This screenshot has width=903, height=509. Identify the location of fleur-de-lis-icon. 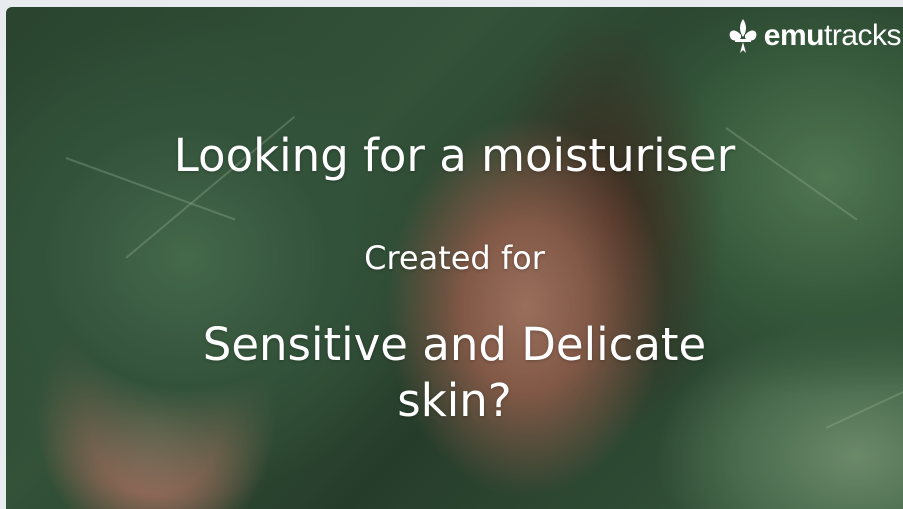
(743, 36).